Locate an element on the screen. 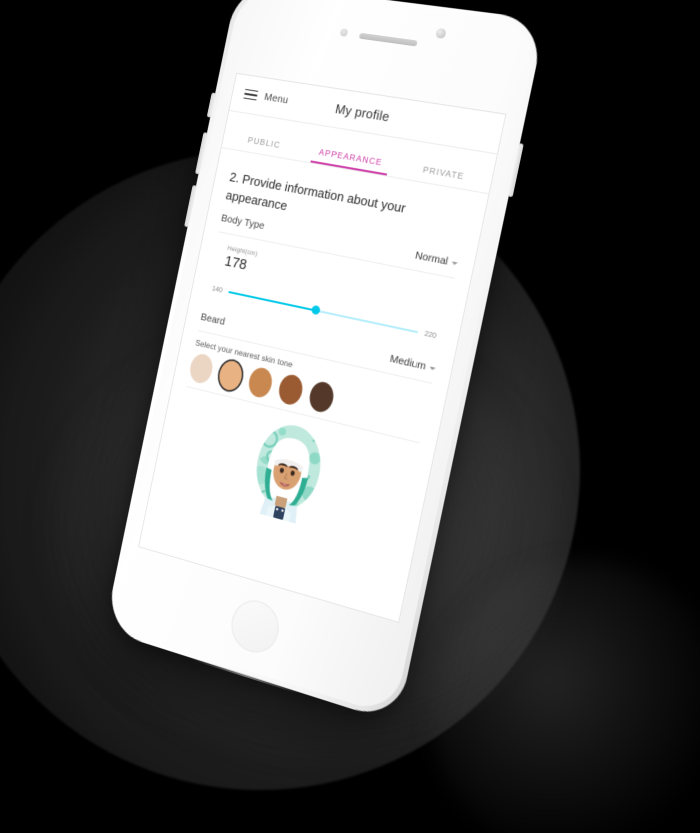 The image size is (700, 833). slider-max-label: 220 is located at coordinates (430, 334).